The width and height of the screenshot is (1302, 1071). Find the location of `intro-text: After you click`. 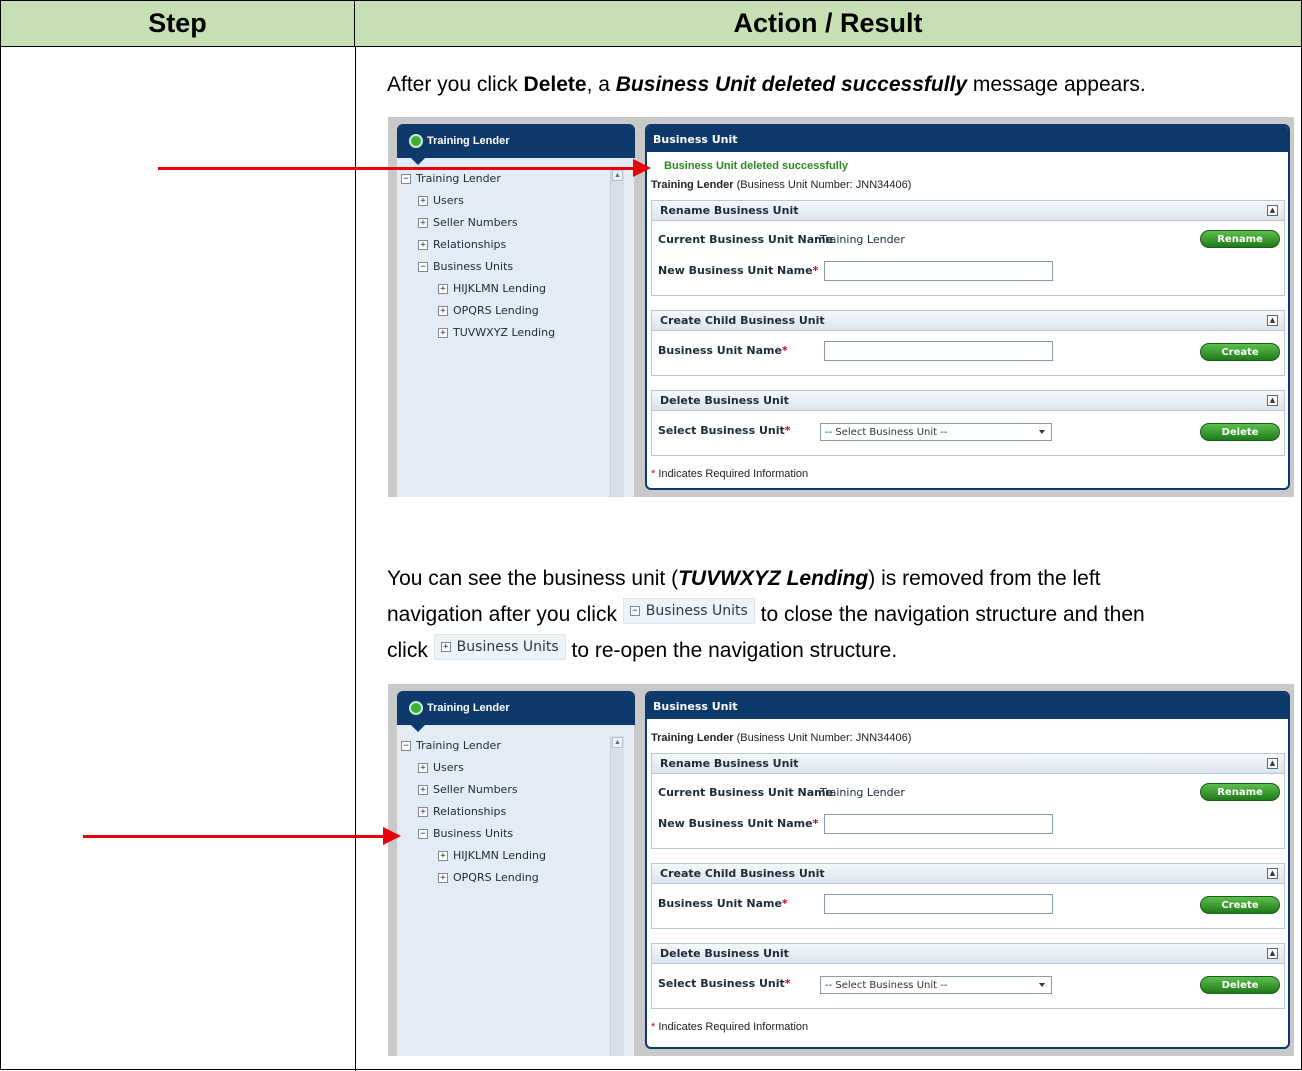

intro-text: After you click is located at coordinates (455, 84).